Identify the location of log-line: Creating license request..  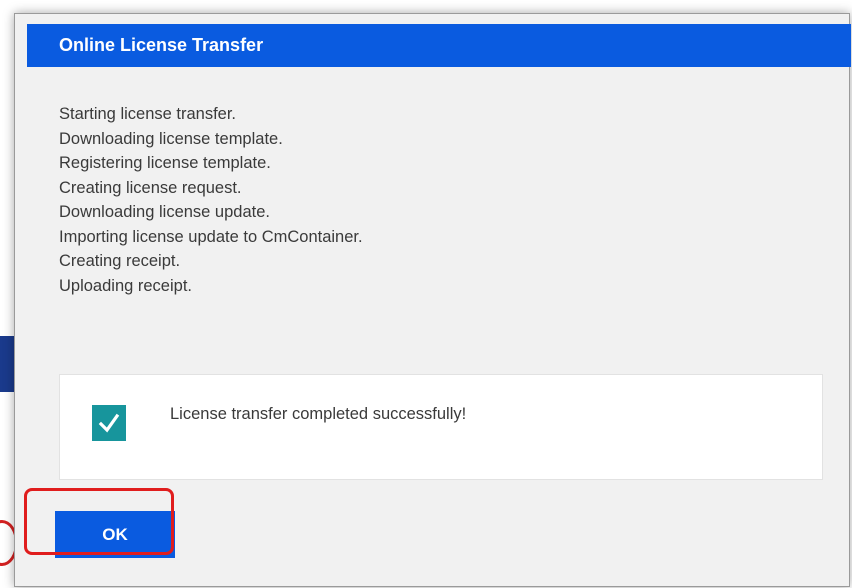
(150, 187).